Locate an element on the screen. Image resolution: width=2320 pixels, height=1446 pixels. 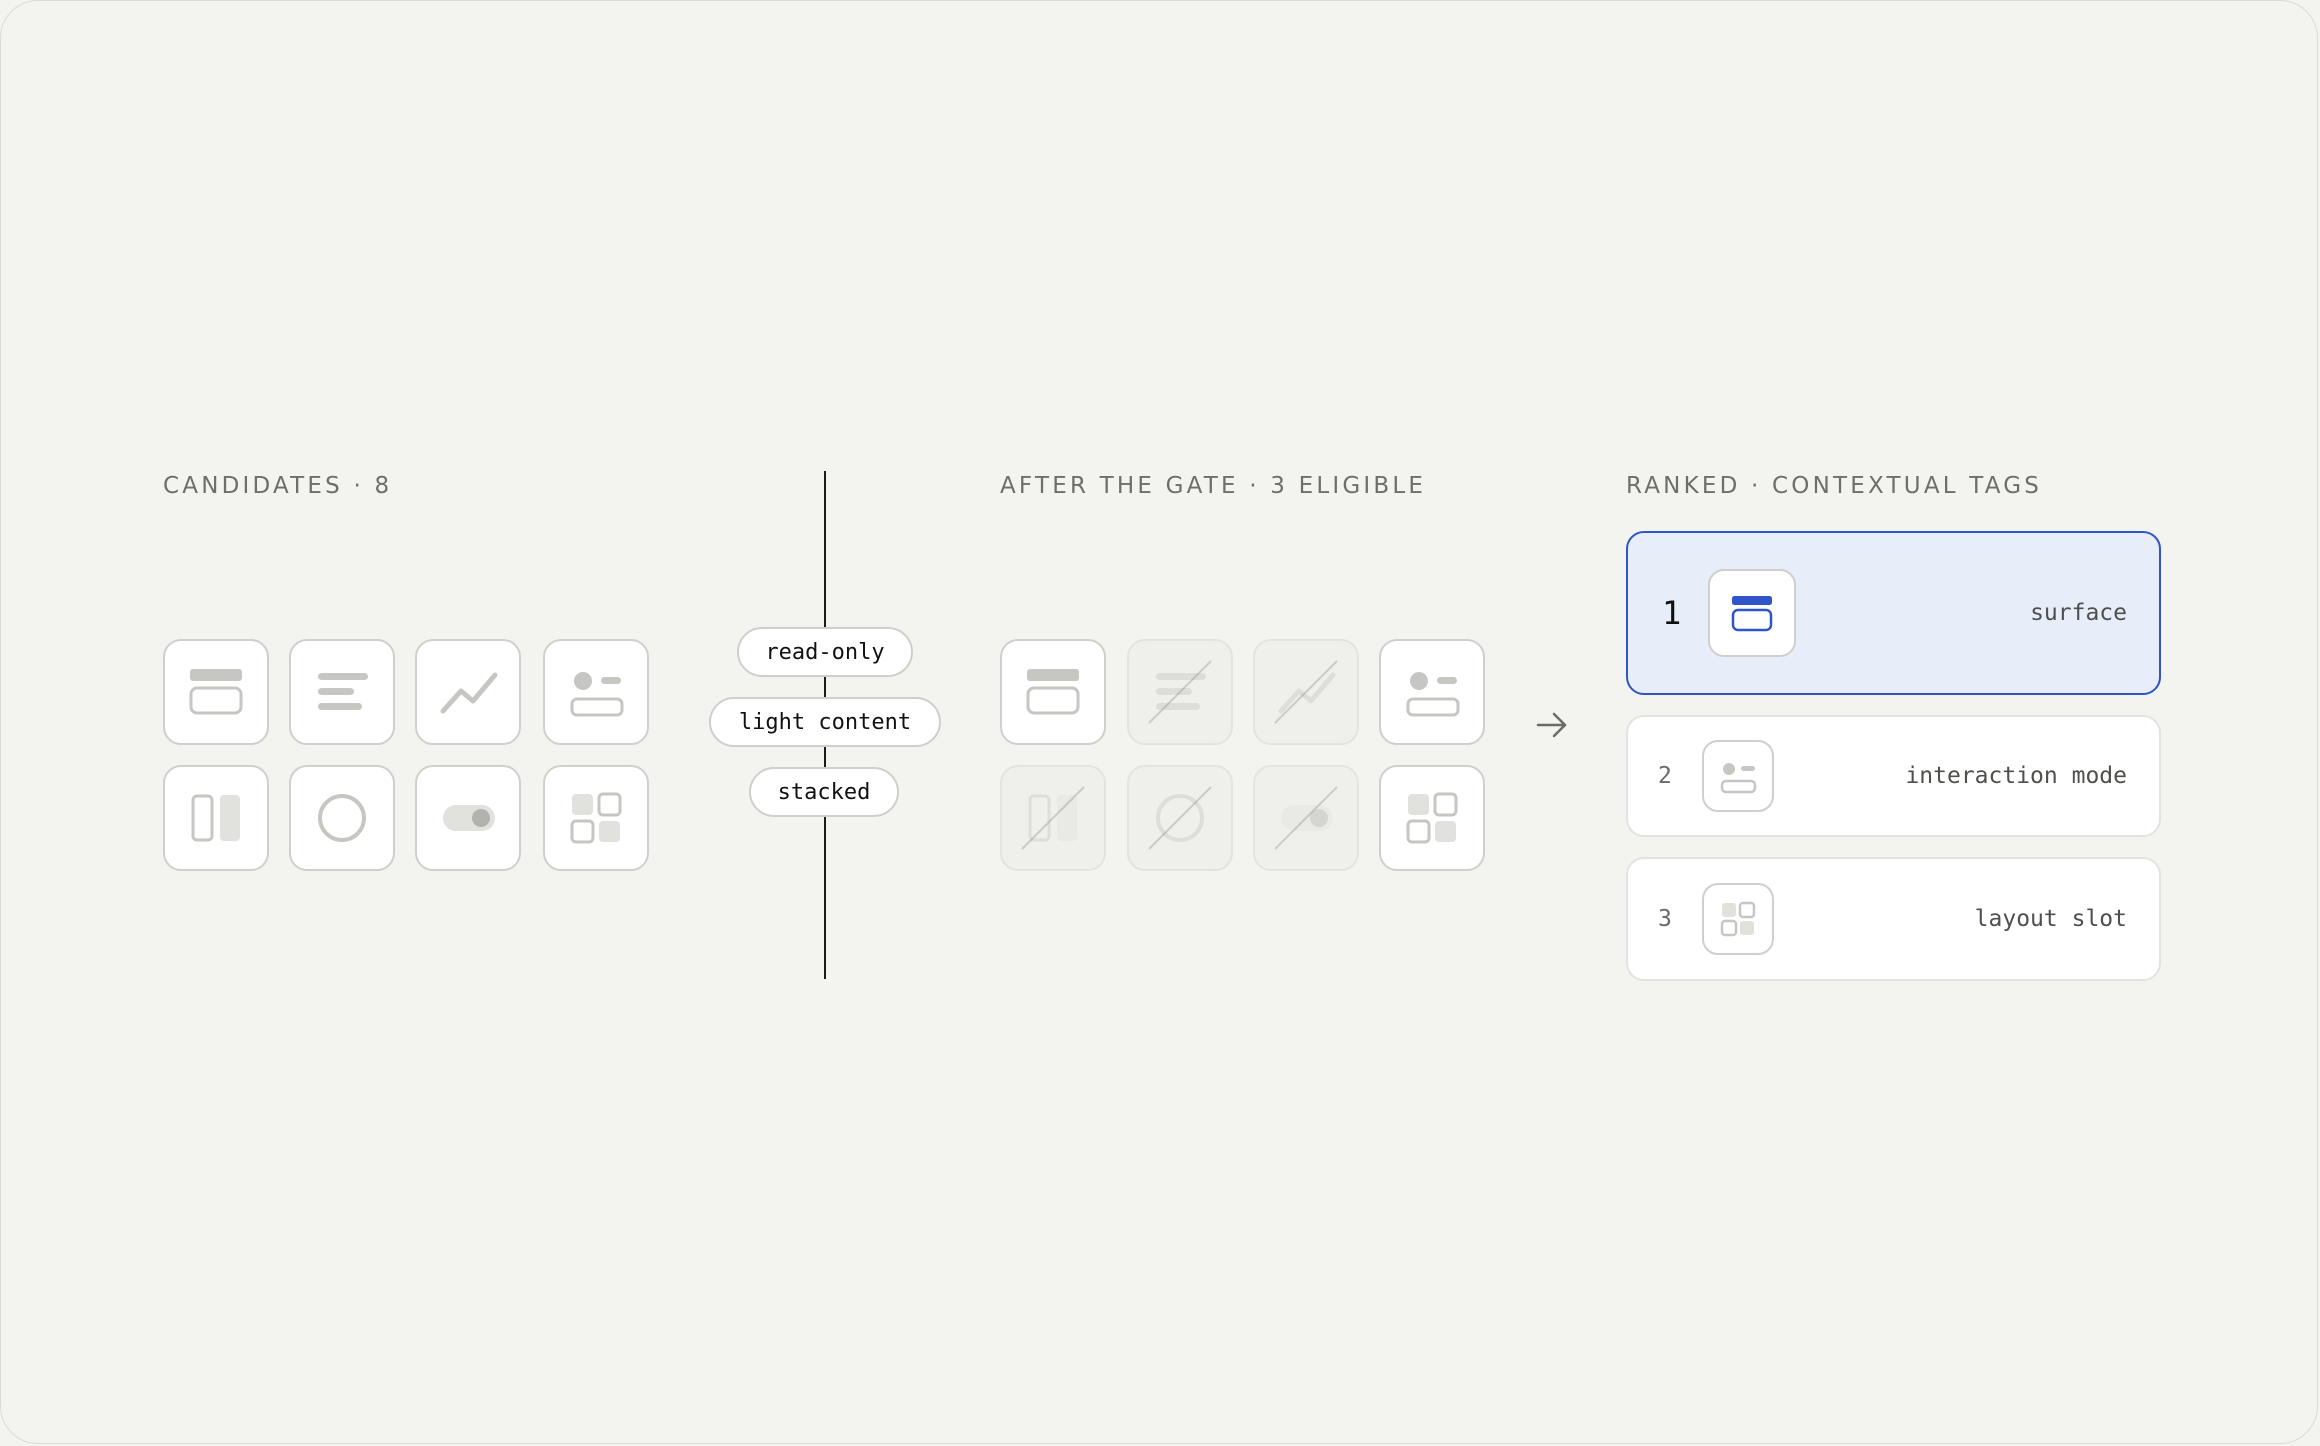
constraint-pill-light-content: light content is located at coordinates (825, 722).